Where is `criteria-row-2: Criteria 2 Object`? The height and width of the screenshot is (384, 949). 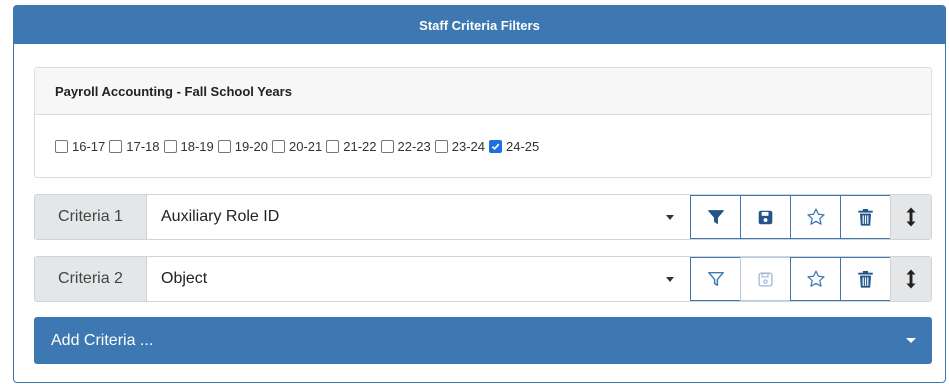
criteria-row-2: Criteria 2 Object is located at coordinates (483, 279).